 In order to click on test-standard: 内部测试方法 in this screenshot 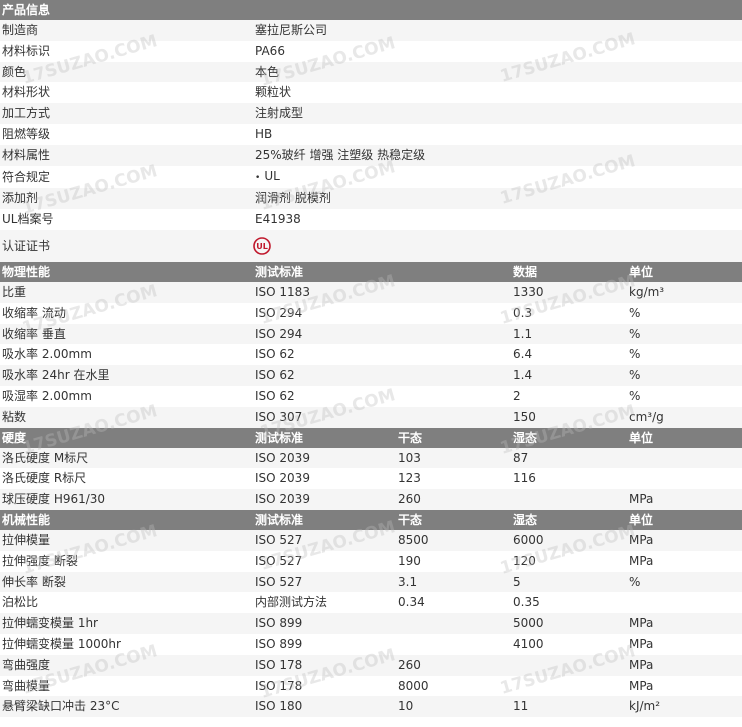, I will do `click(324, 603)`.